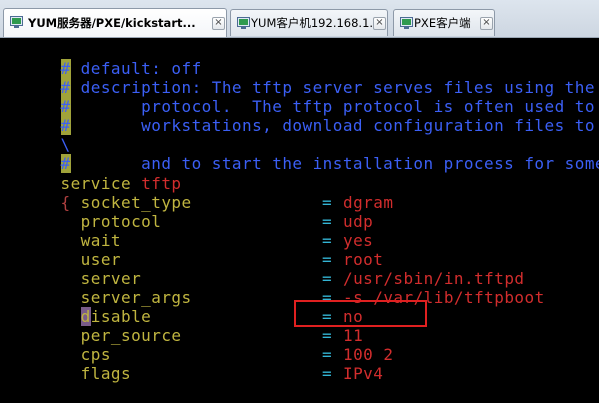 This screenshot has width=599, height=403. What do you see at coordinates (111, 278) in the screenshot?
I see `setting-key: server` at bounding box center [111, 278].